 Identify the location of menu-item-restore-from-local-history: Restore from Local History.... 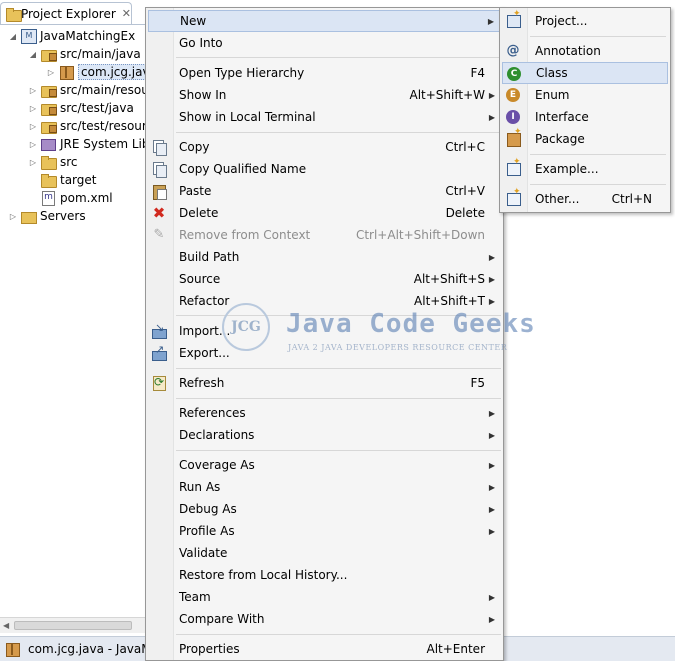
(324, 575).